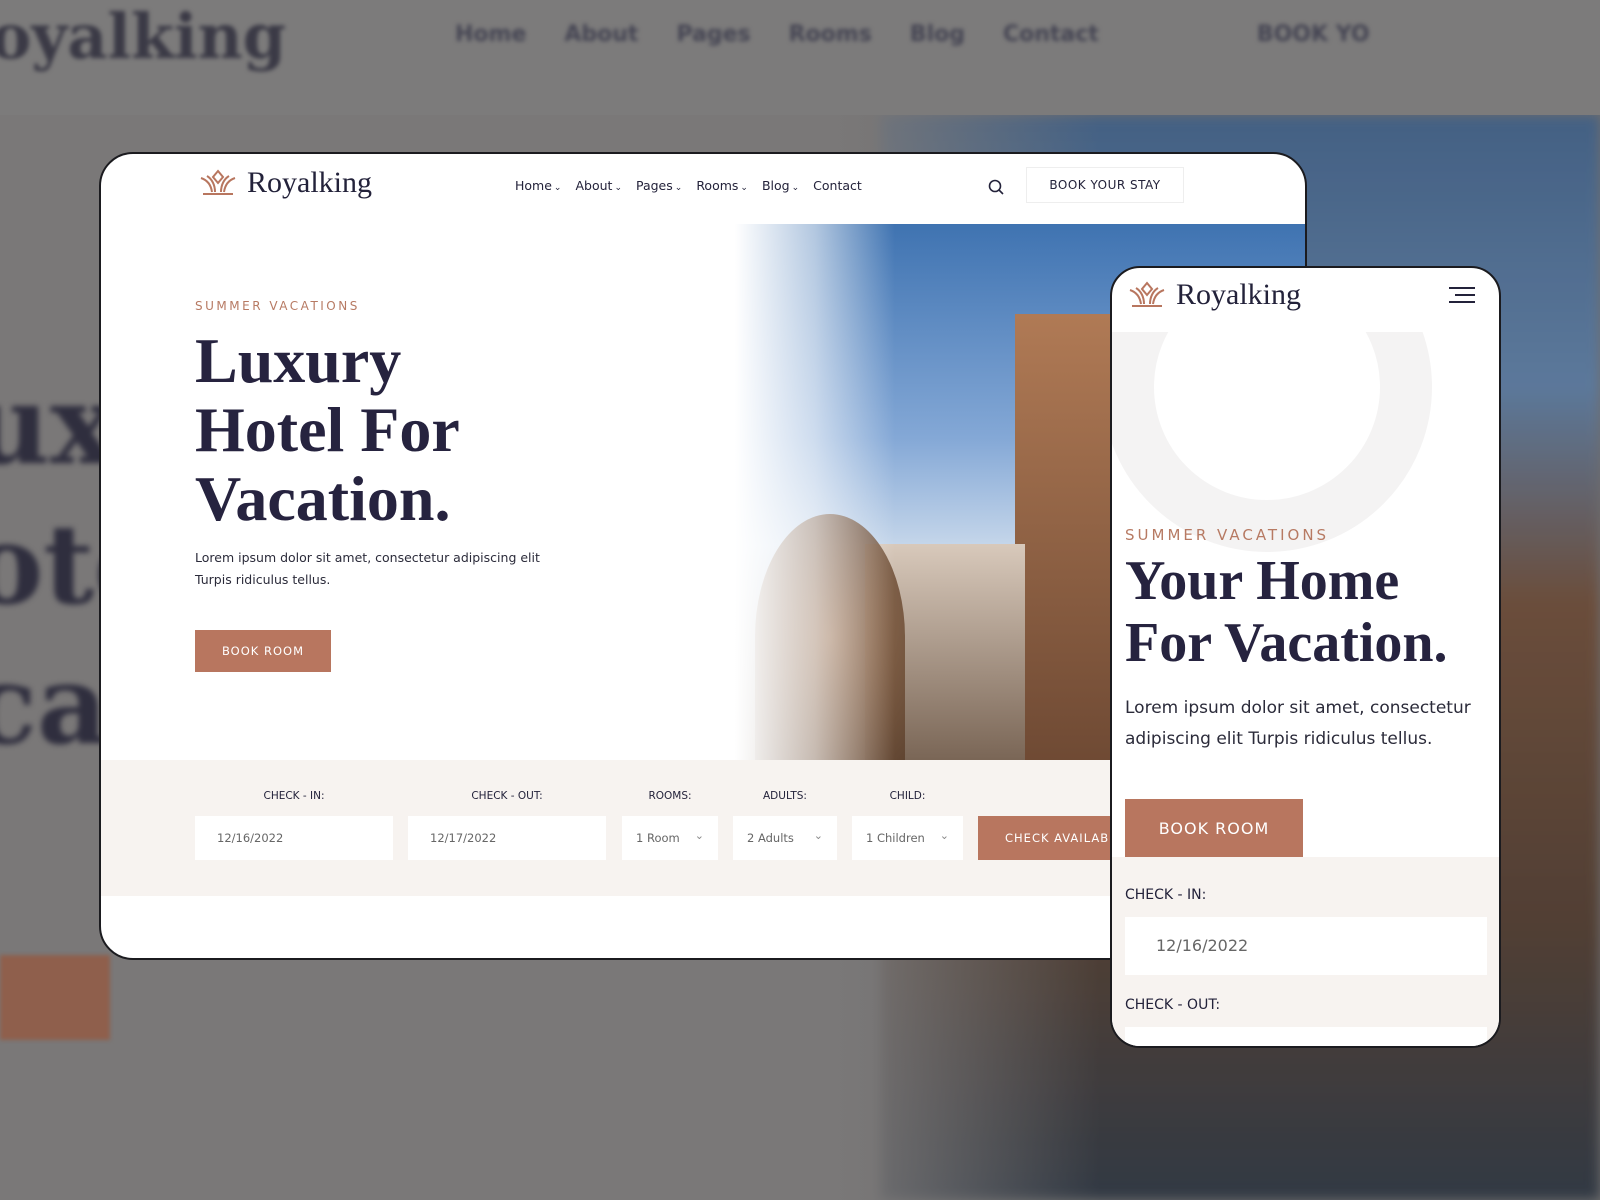 The width and height of the screenshot is (1600, 1200). Describe the element at coordinates (895, 838) in the screenshot. I see `child-value: 1 Children` at that location.